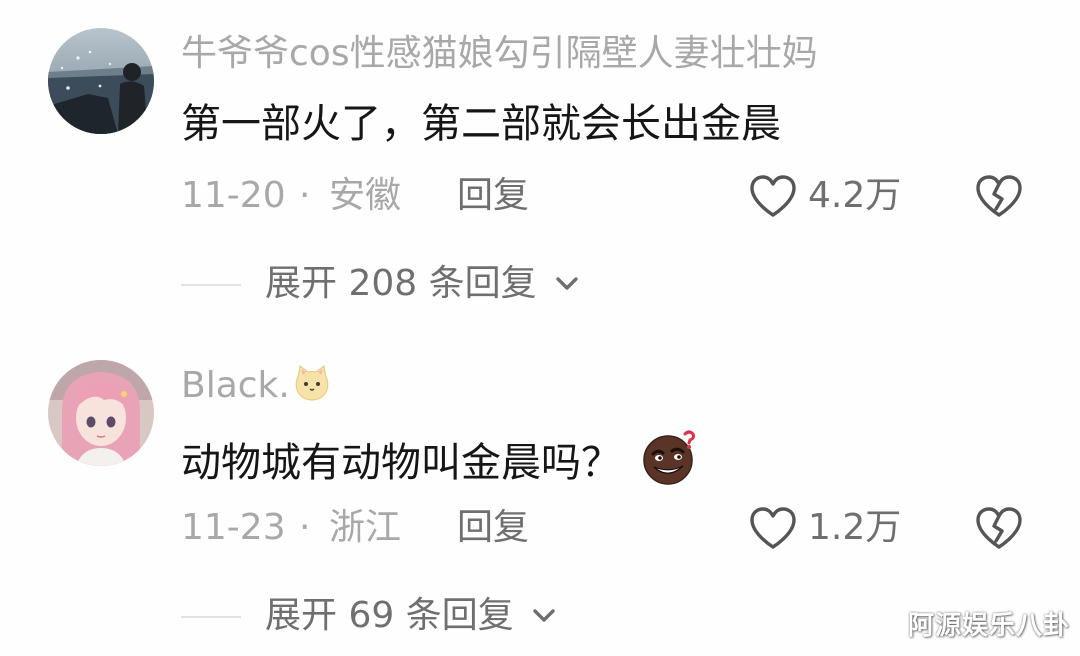  Describe the element at coordinates (616, 528) in the screenshot. I see `comment-meta: 11-23 · 浙江 回复 1.2万` at that location.